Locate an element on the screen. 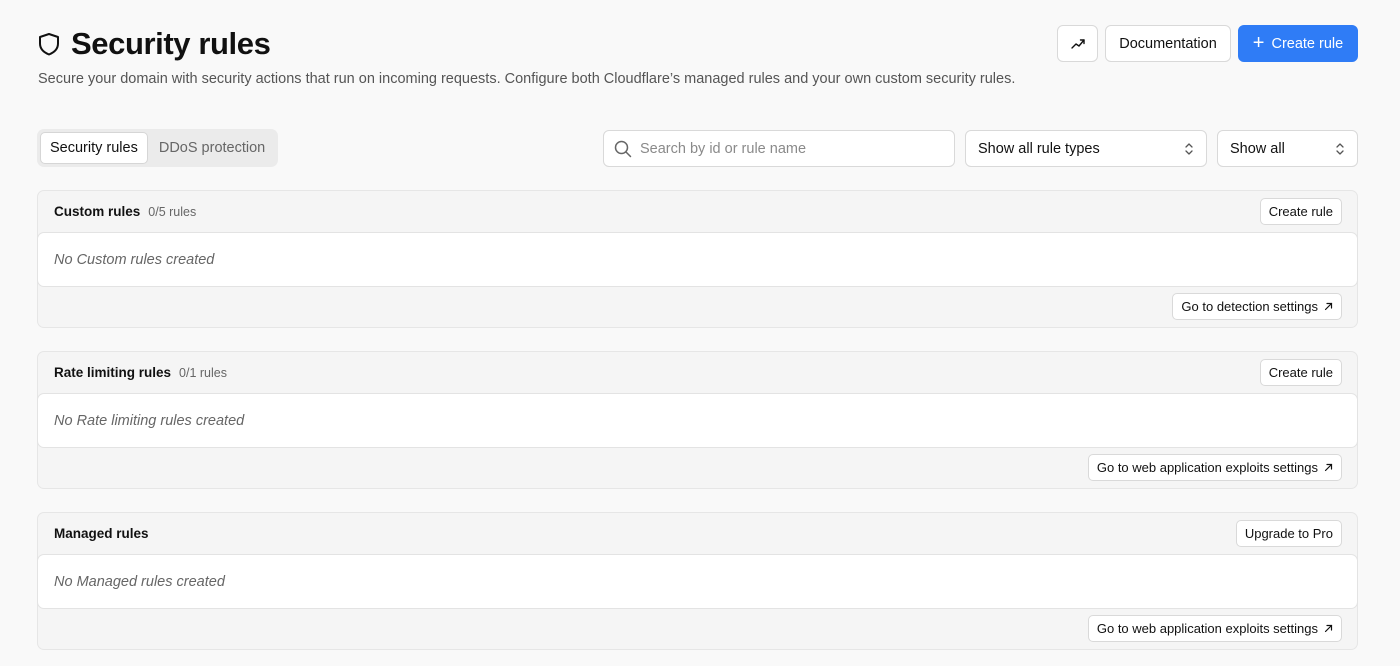  empty-state: No Managed rules created is located at coordinates (697, 581).